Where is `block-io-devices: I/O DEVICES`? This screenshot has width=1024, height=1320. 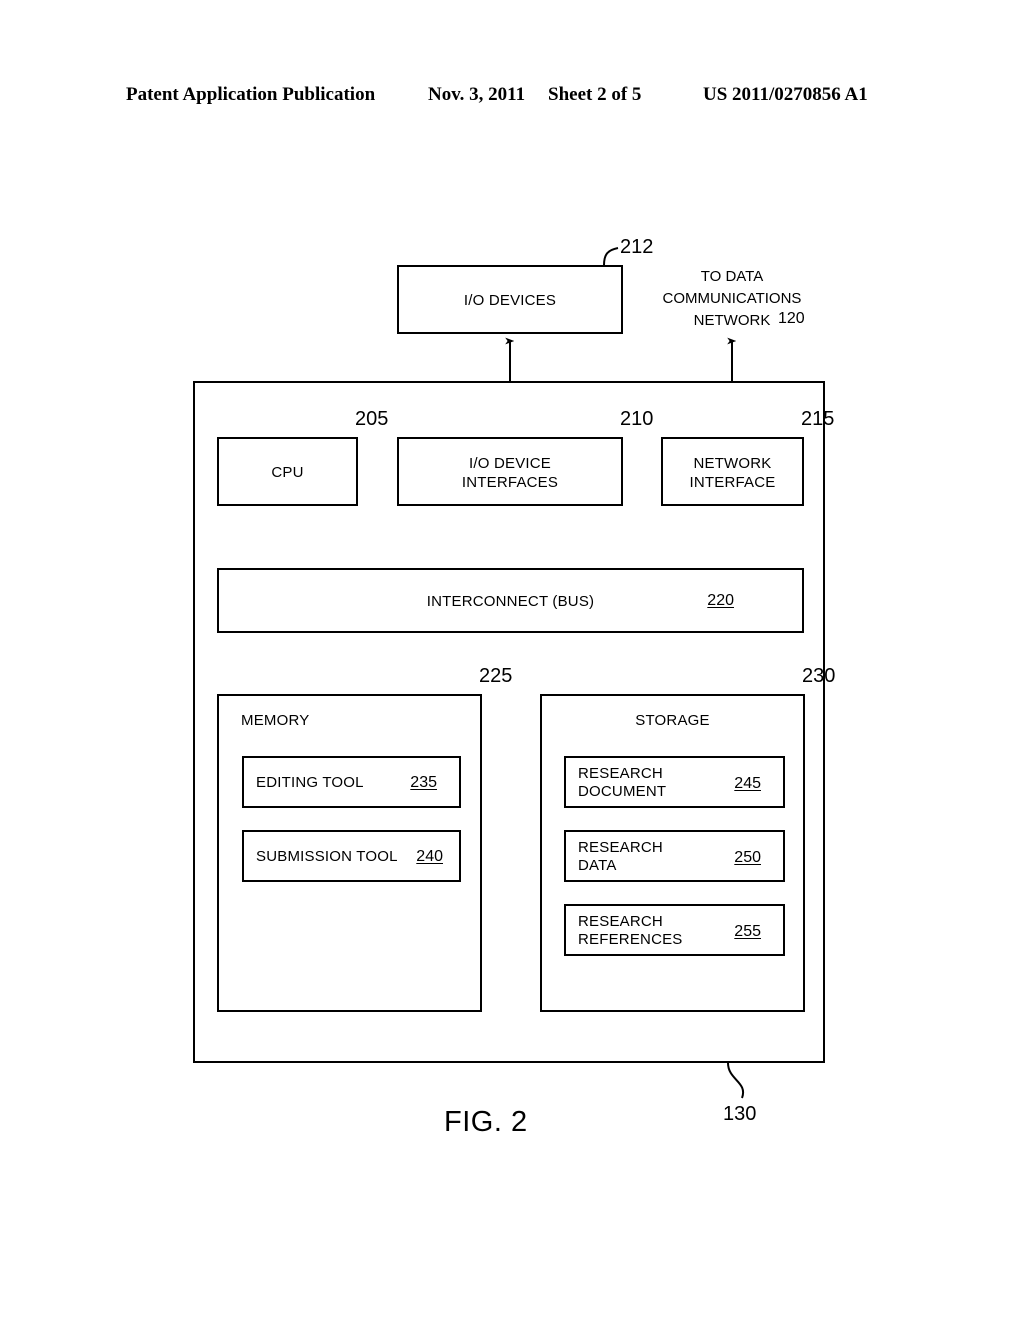 block-io-devices: I/O DEVICES is located at coordinates (510, 299).